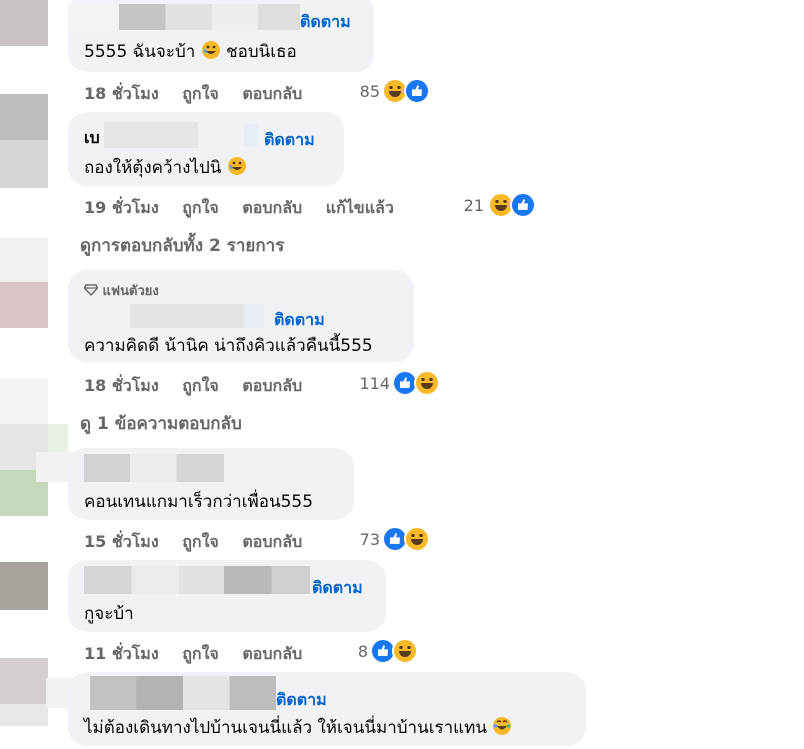 This screenshot has width=804, height=749. What do you see at coordinates (109, 614) in the screenshot?
I see `comment-text: กูจะบ้า` at bounding box center [109, 614].